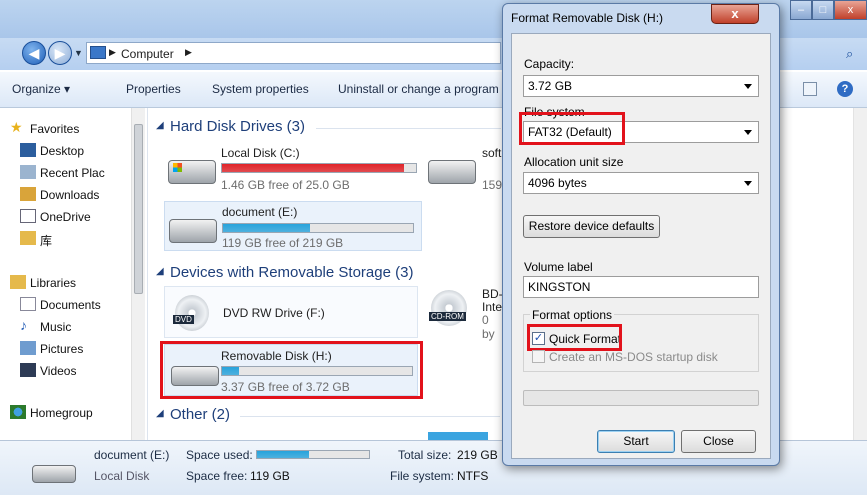 This screenshot has width=867, height=495. I want to click on properties-button: Properties, so click(153, 89).